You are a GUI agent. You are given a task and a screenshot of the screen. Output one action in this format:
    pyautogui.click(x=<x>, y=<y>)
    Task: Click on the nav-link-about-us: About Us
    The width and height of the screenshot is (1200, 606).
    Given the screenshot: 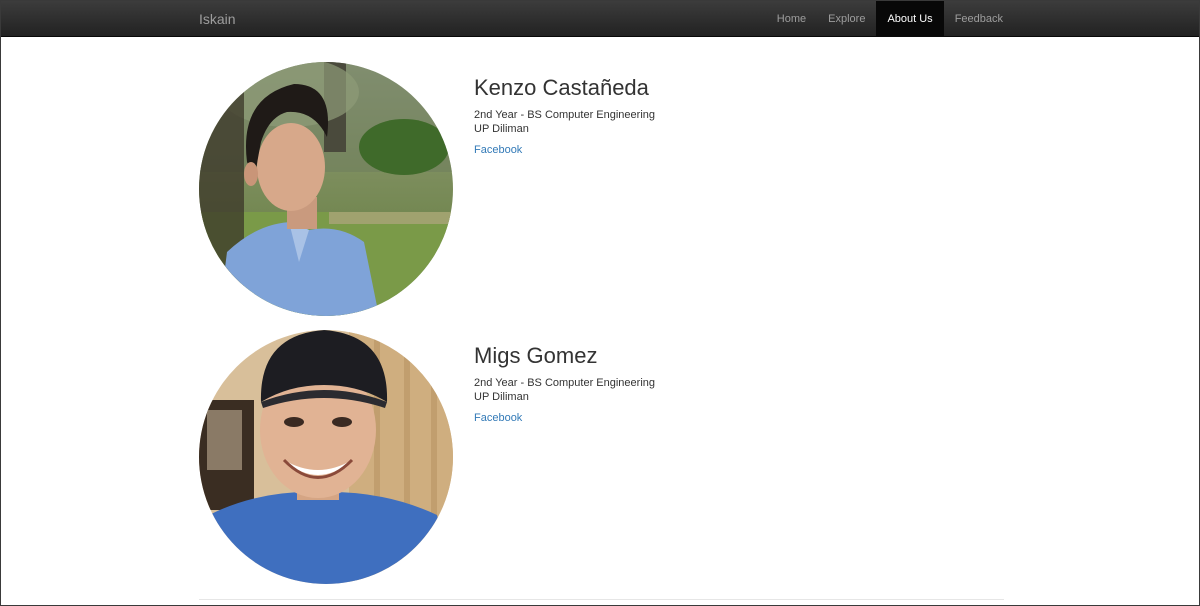 What is the action you would take?
    pyautogui.click(x=910, y=19)
    